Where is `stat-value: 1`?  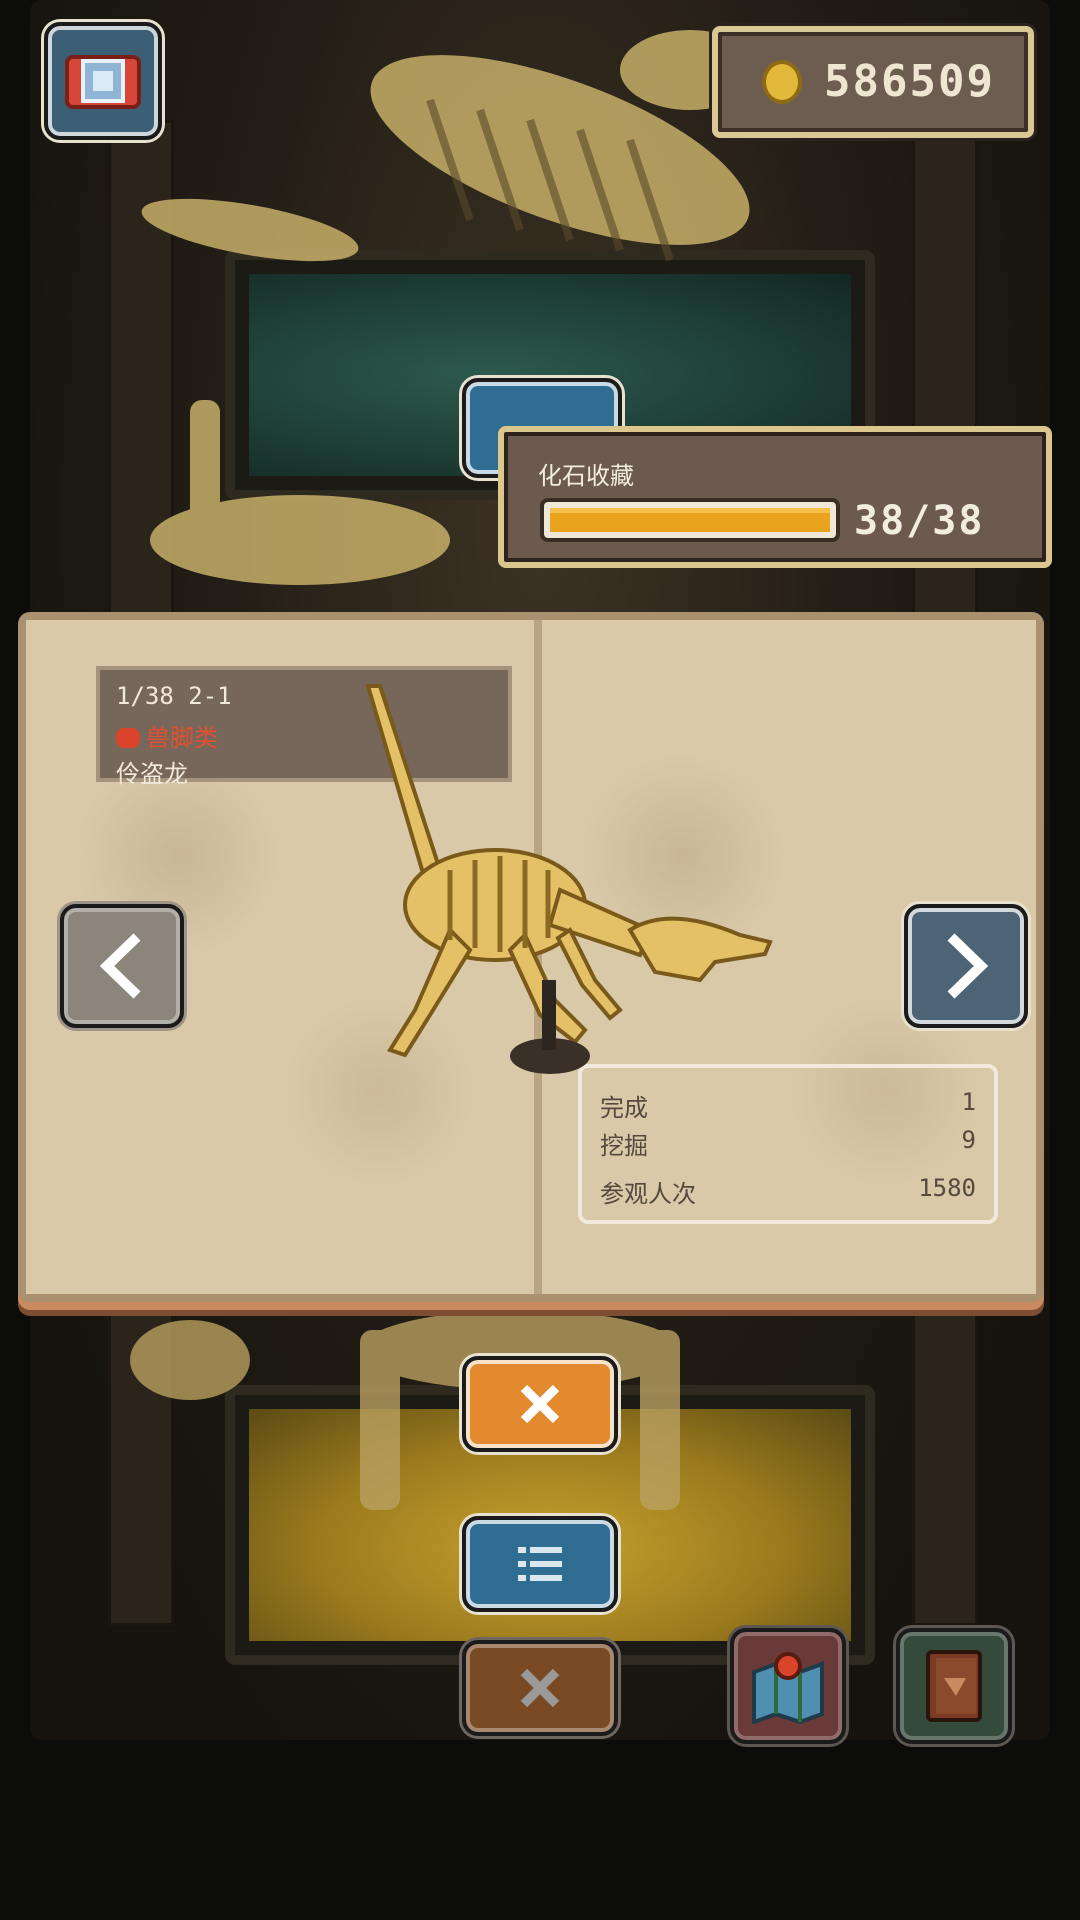 stat-value: 1 is located at coordinates (968, 1102).